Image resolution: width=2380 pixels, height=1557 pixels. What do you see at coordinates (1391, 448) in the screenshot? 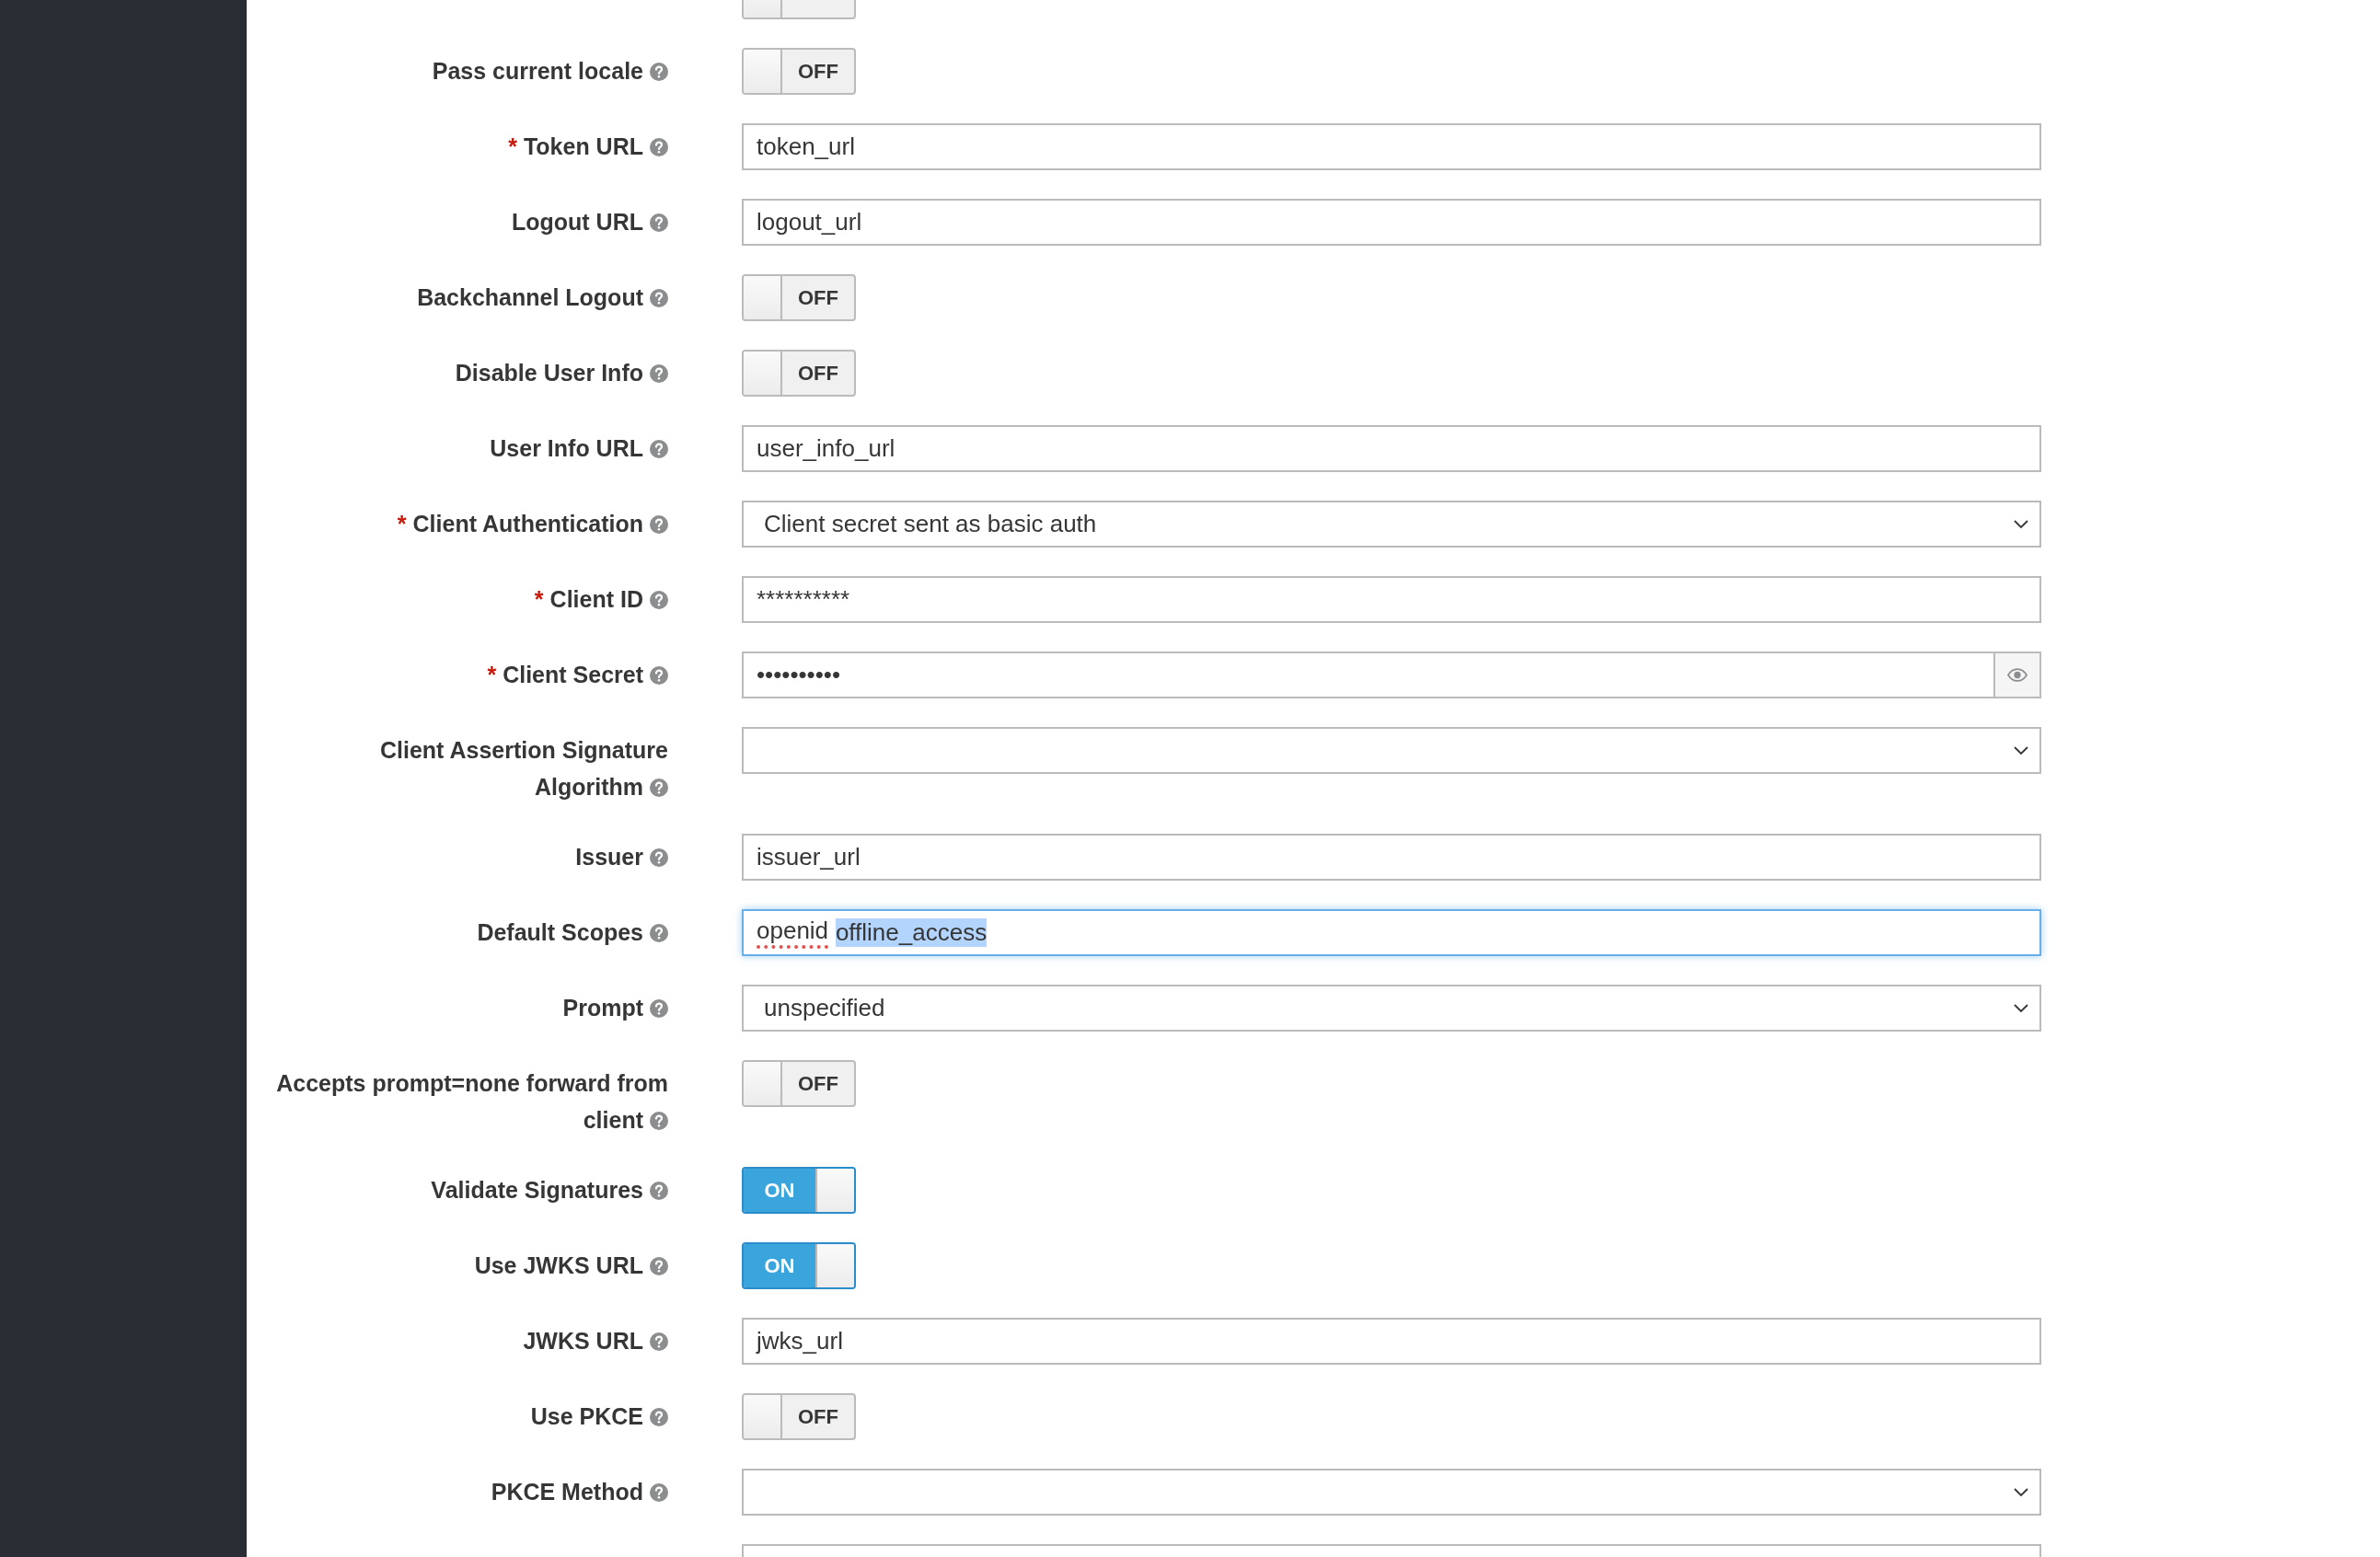
I see `input-field: user_info_url` at bounding box center [1391, 448].